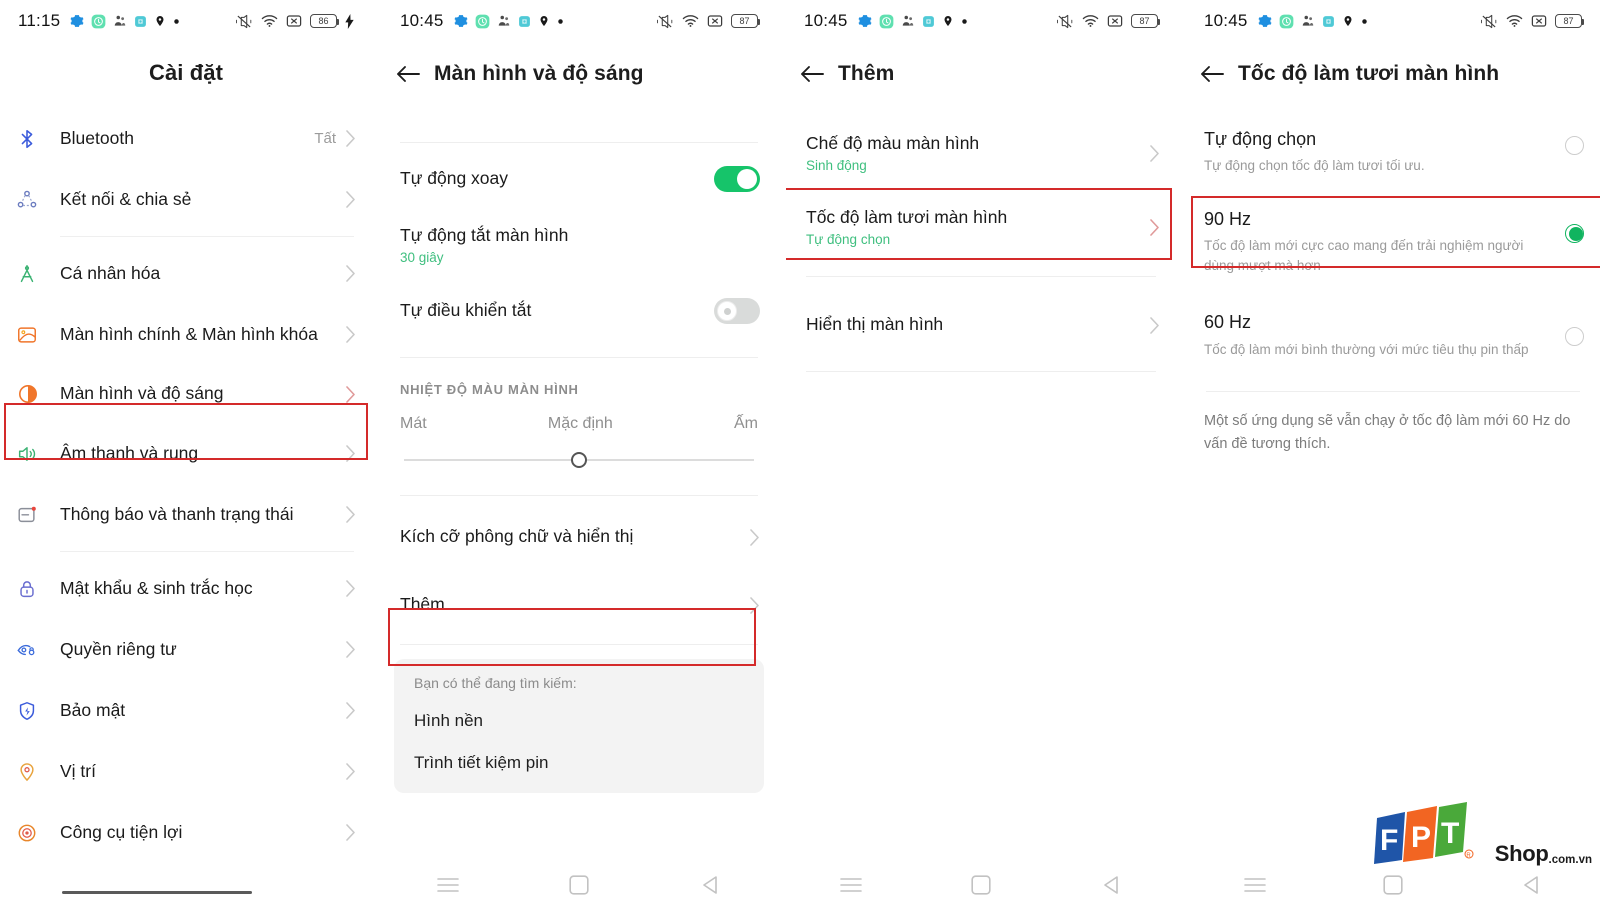 The width and height of the screenshot is (1600, 912). Describe the element at coordinates (579, 245) in the screenshot. I see `row-screen-timeout: Tự động tắt màn hình 30 giây` at that location.